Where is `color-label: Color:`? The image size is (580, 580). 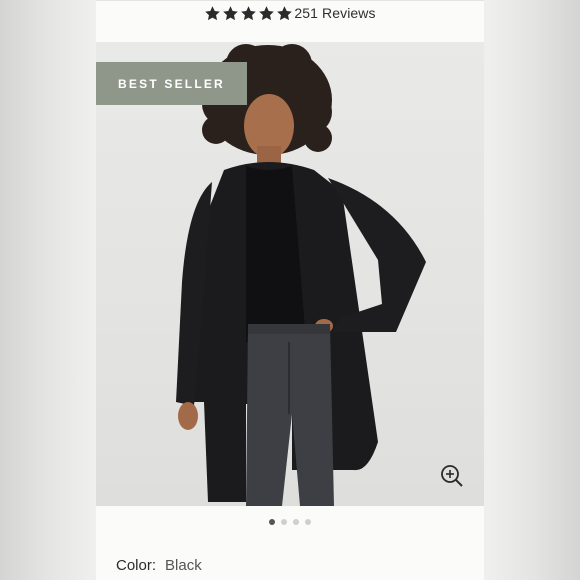 color-label: Color: is located at coordinates (136, 565).